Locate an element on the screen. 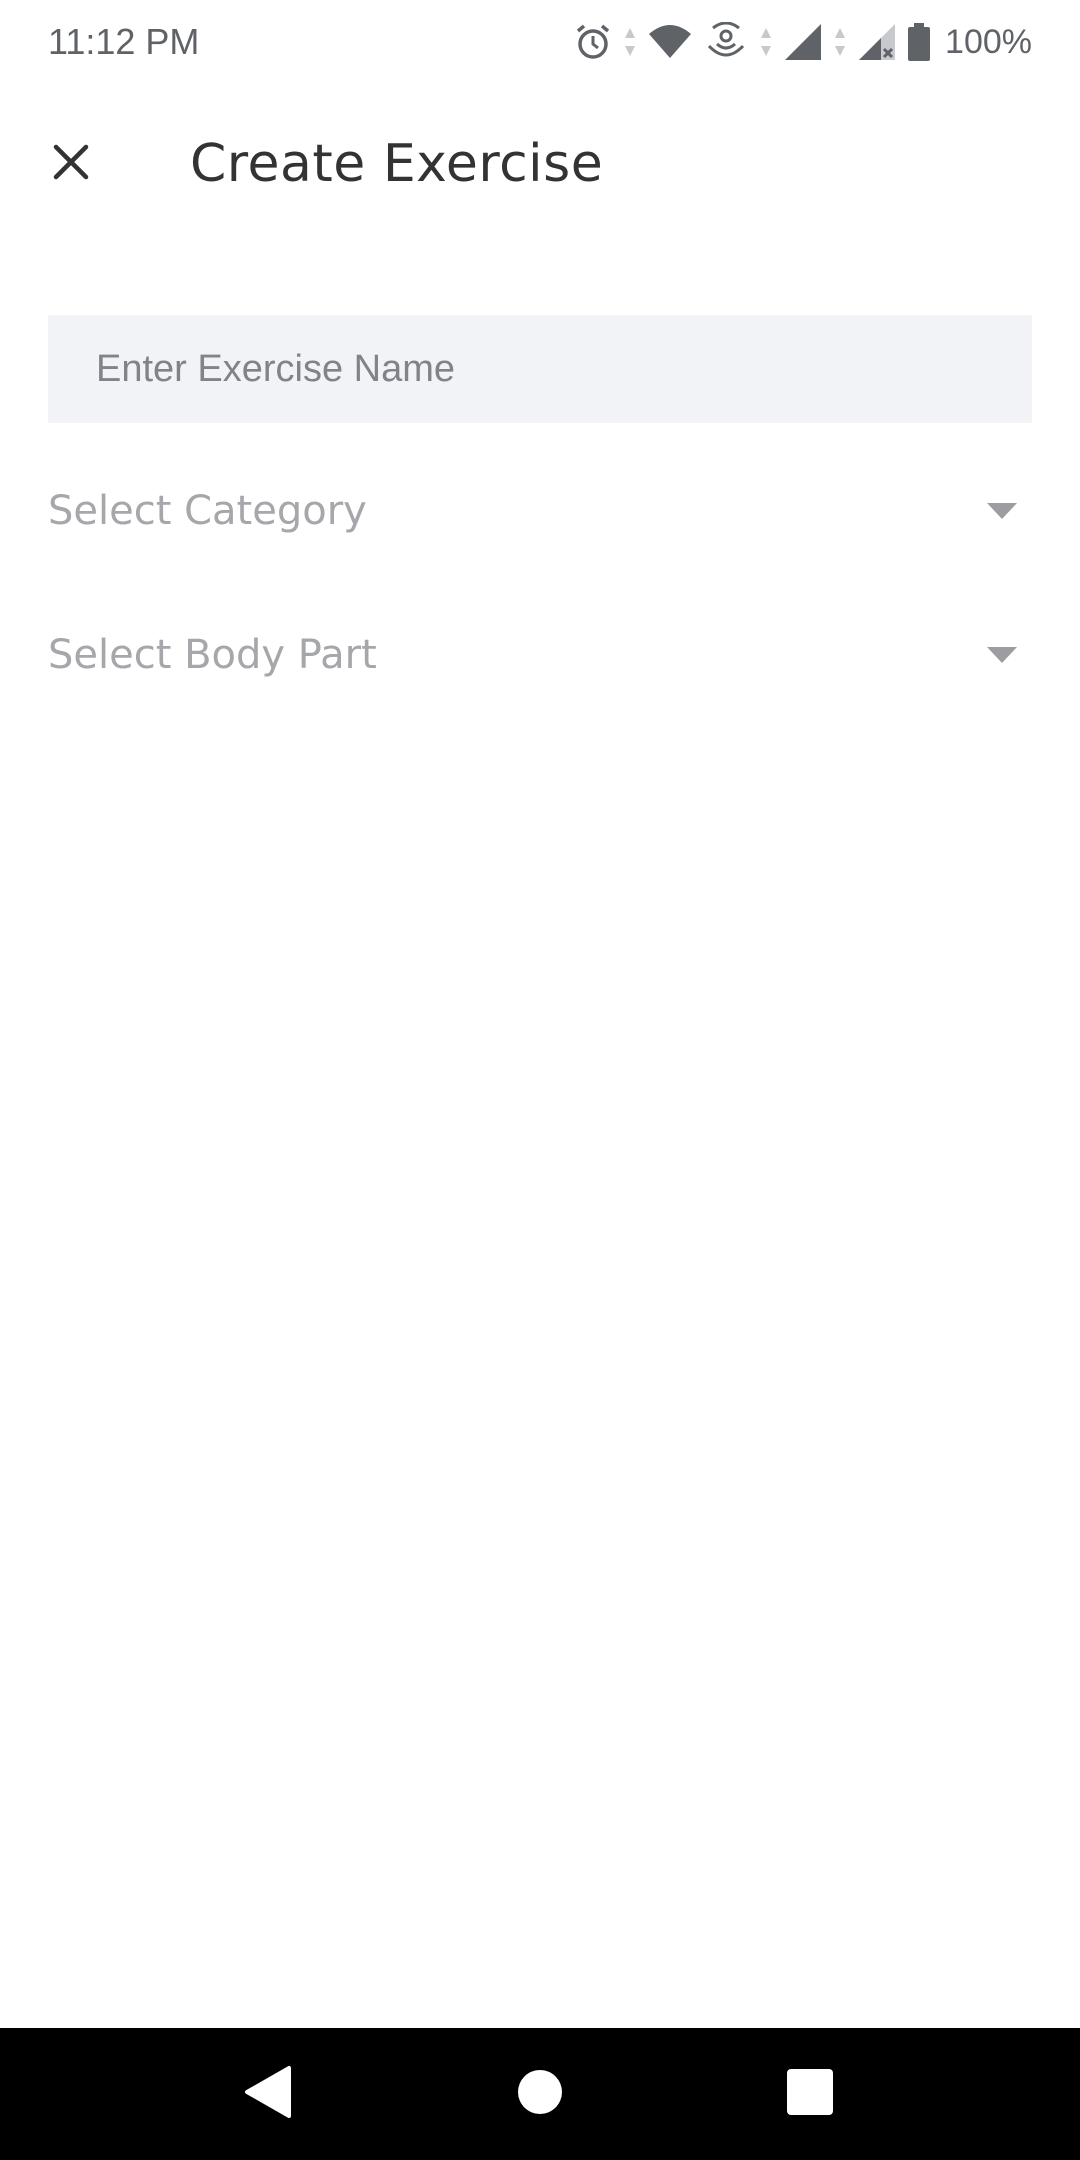 Image resolution: width=1080 pixels, height=2160 pixels. app-bar: Create Exercise is located at coordinates (540, 164).